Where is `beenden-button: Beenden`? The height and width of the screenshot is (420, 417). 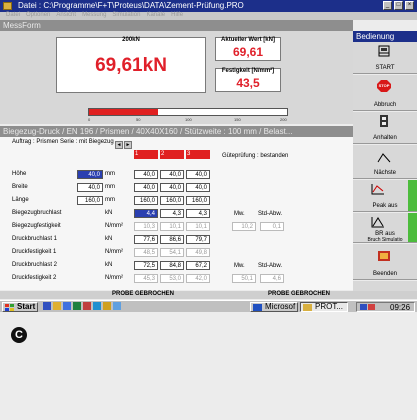
beenden-button: Beenden is located at coordinates (385, 262).